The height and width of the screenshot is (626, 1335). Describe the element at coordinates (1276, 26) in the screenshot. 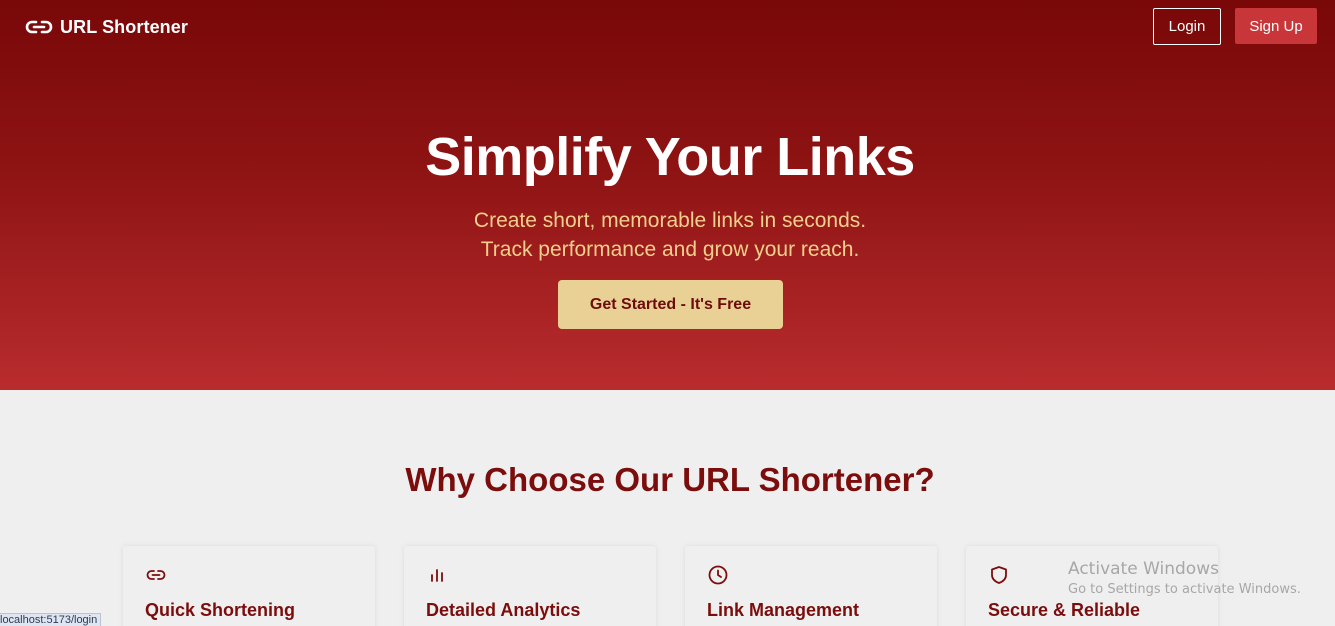

I see `signup-button: Sign Up` at that location.